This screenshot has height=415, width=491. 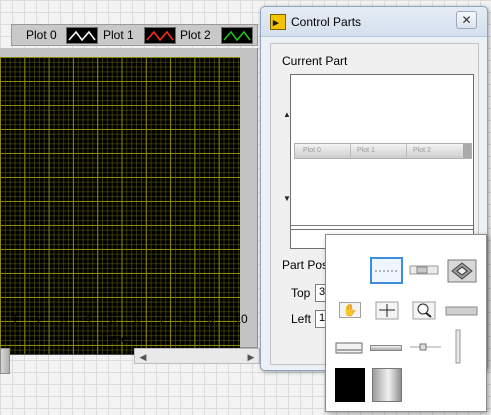 I want to click on title-bar: ▸ Control Parts ✕, so click(x=374, y=22).